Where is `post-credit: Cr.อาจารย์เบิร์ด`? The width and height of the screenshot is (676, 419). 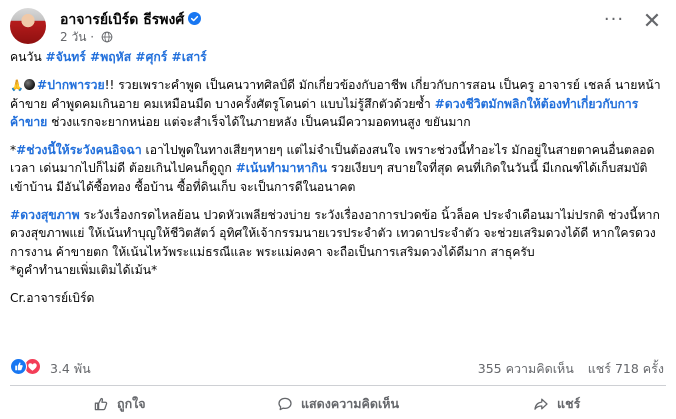
post-credit: Cr.อาจารย์เบิร์ด is located at coordinates (52, 298).